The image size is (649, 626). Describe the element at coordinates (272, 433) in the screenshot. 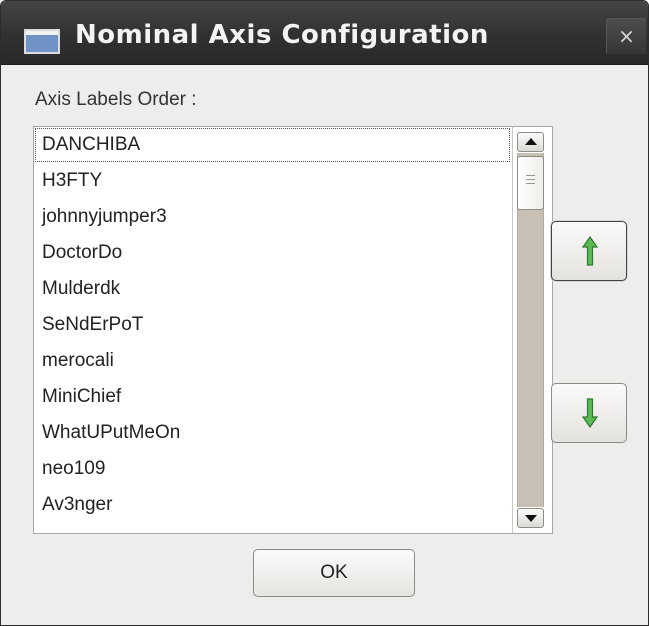

I see `list-item: WhatUPutMeOn` at that location.